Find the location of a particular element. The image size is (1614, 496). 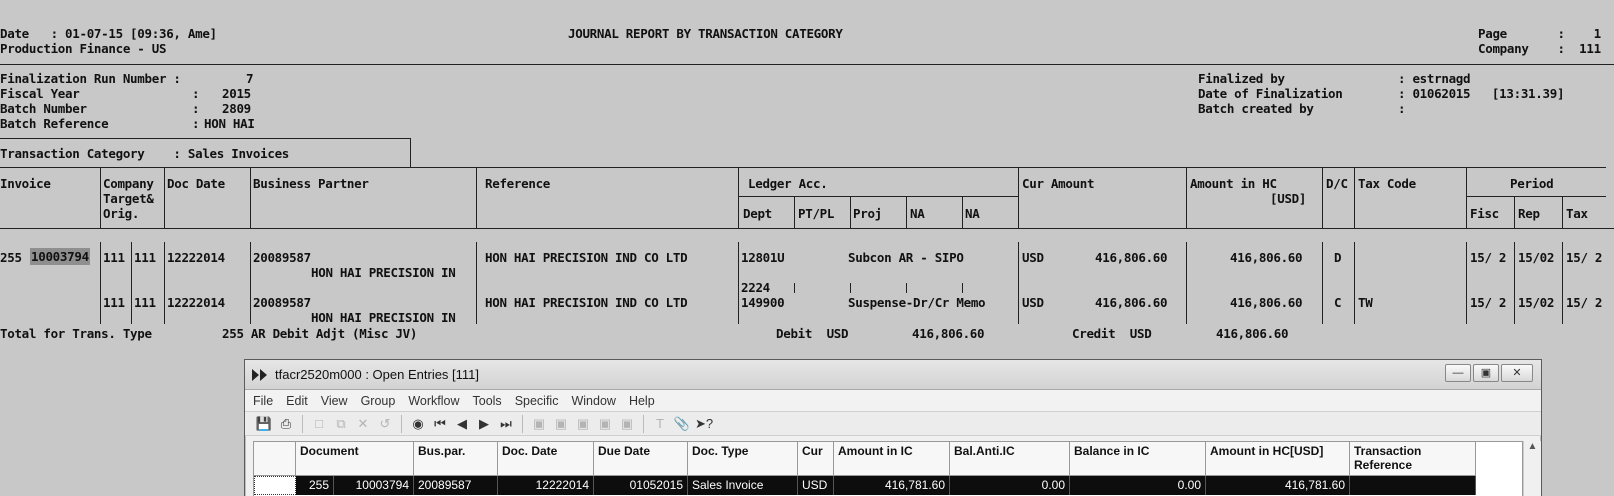

fiscal-year-value: 2015 is located at coordinates (236, 93).